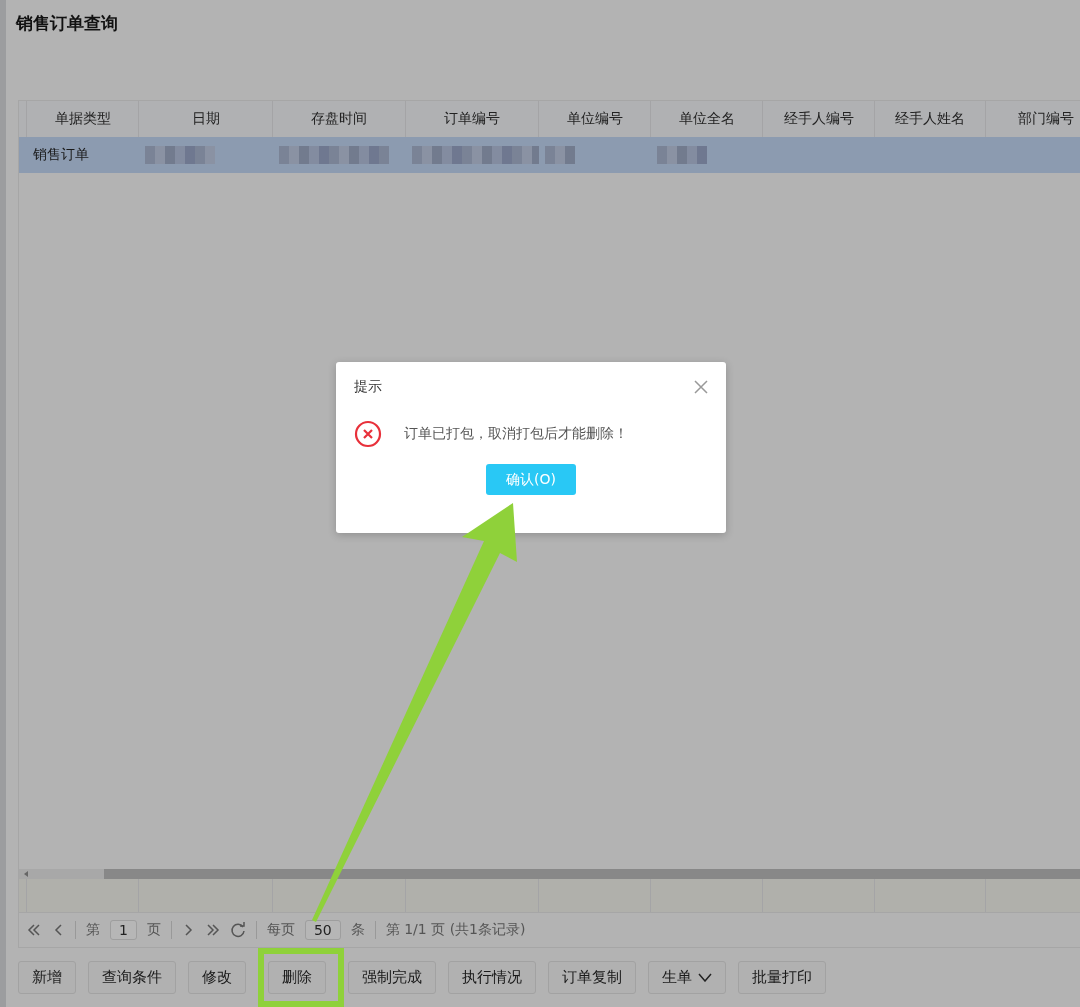 The width and height of the screenshot is (1080, 1007). I want to click on per-page-unit: 条, so click(357, 930).